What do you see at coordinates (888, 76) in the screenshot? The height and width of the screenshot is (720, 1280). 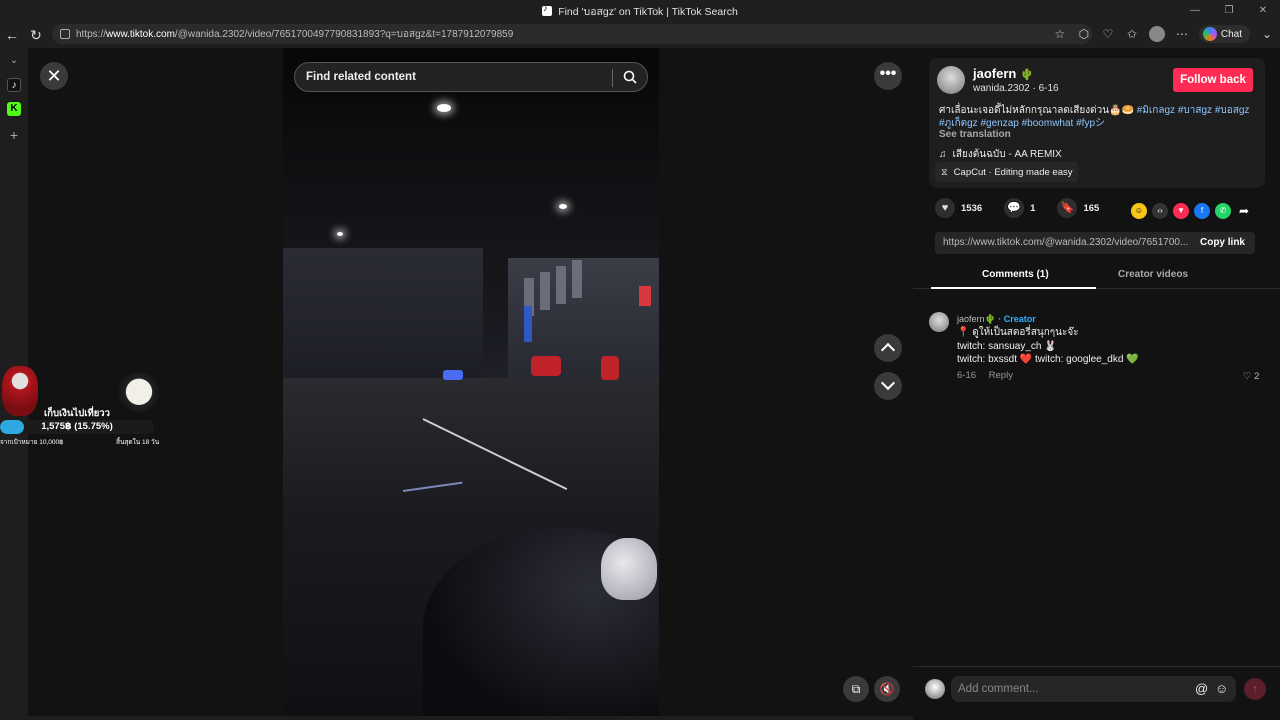 I see `more-options-button: •••` at bounding box center [888, 76].